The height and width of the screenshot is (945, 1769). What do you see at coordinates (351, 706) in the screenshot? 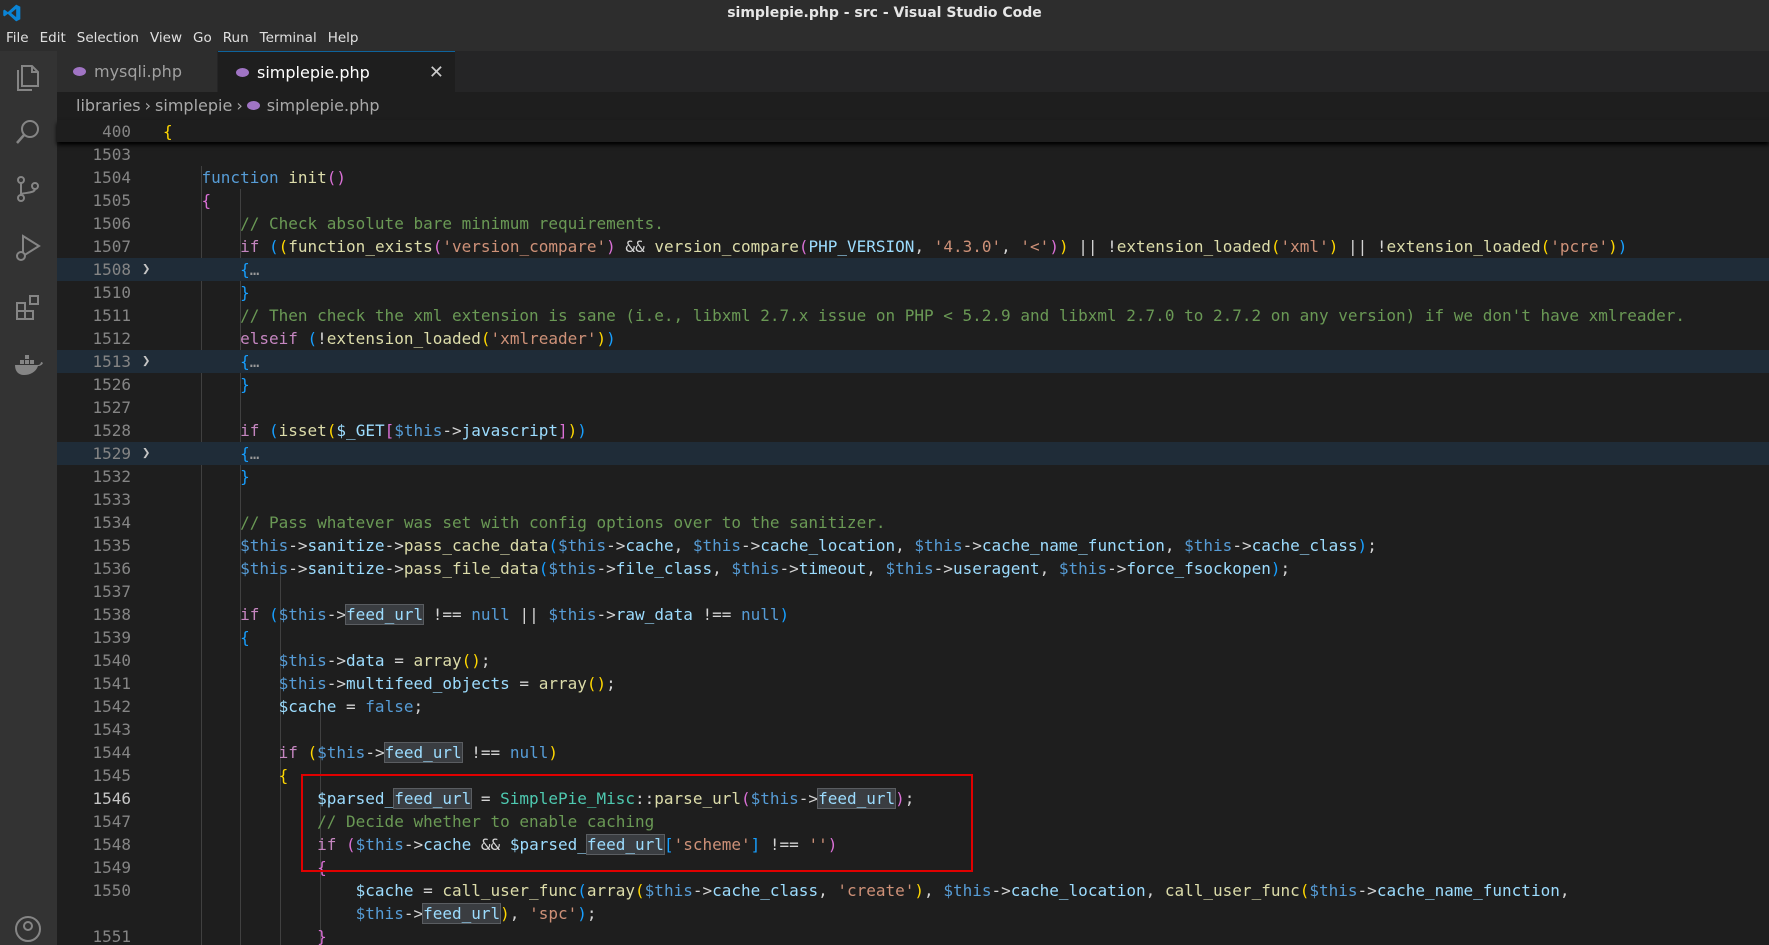
I see `code-text: $cache = false;` at bounding box center [351, 706].